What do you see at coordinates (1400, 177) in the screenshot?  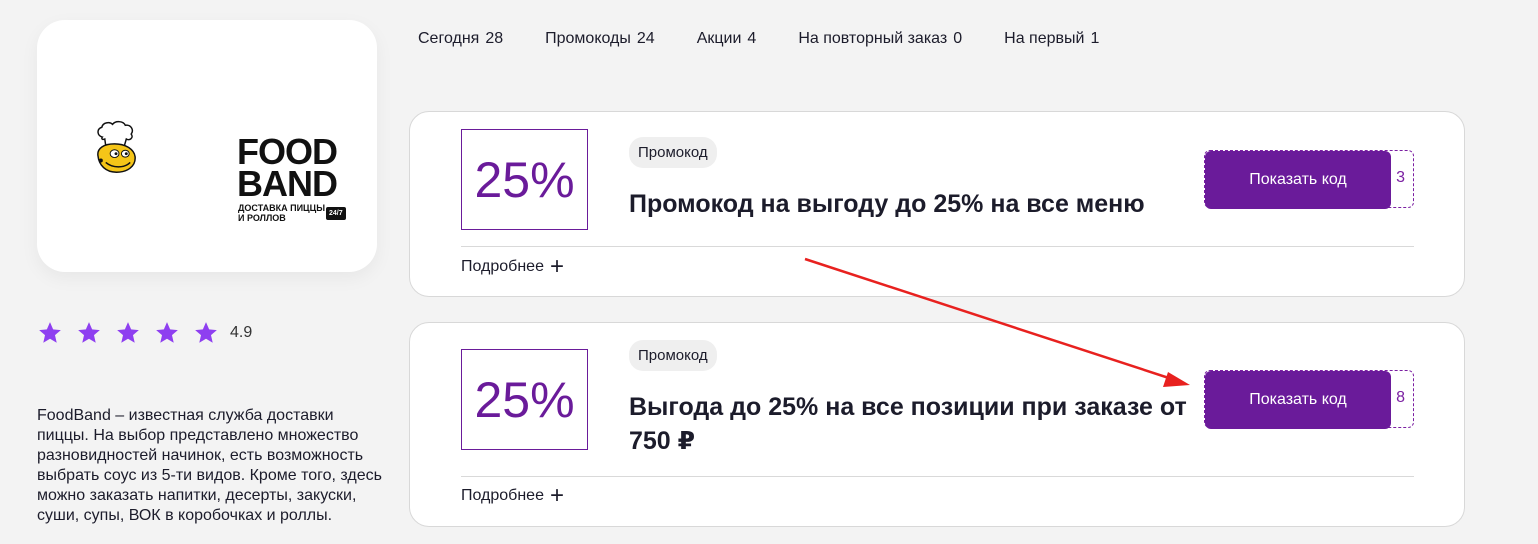 I see `coupon-code-tail: 3` at bounding box center [1400, 177].